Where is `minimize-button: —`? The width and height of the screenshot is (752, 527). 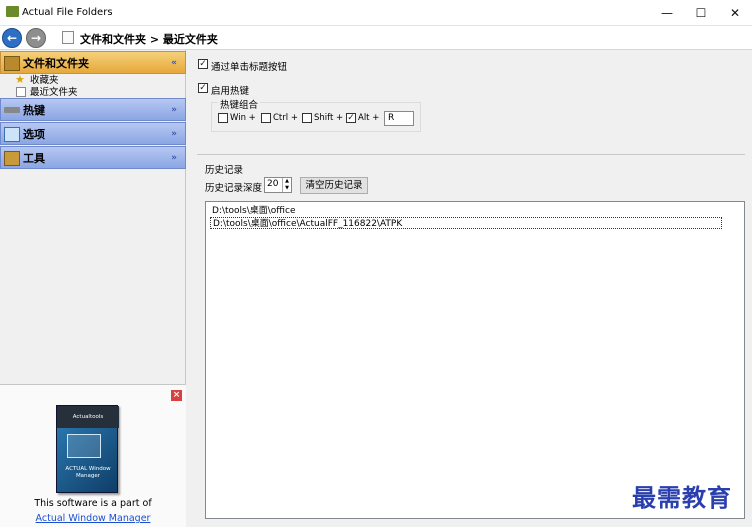
minimize-button: — is located at coordinates (667, 13).